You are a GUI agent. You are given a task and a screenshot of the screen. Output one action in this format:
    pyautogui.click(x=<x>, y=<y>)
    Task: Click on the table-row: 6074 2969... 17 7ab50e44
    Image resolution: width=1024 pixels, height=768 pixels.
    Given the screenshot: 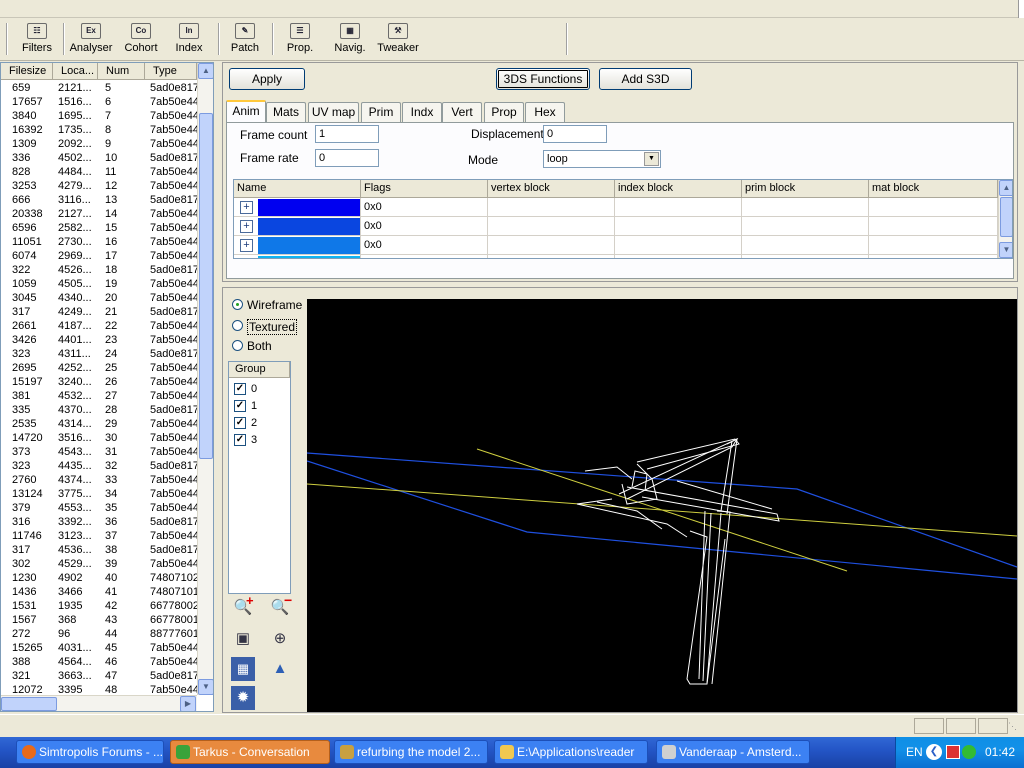 What is the action you would take?
    pyautogui.click(x=99, y=256)
    